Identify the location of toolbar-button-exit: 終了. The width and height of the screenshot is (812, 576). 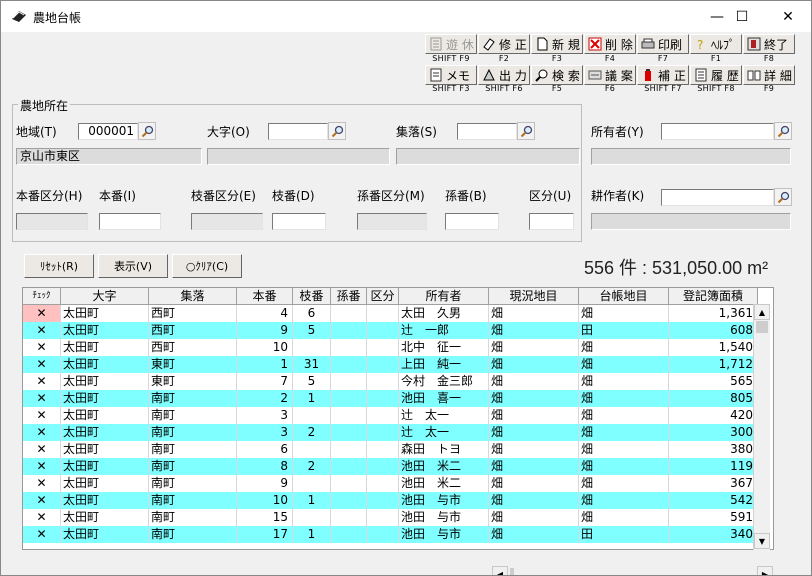
(769, 44).